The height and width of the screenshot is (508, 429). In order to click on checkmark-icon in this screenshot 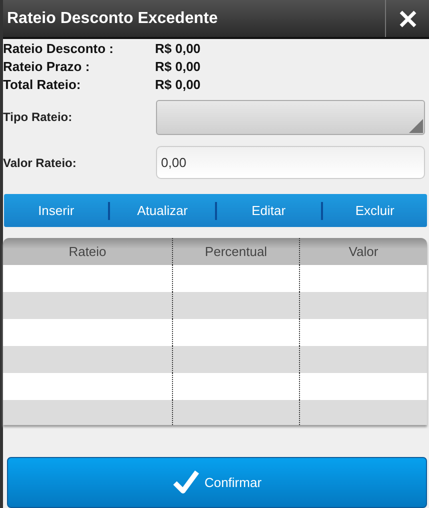, I will do `click(186, 482)`.